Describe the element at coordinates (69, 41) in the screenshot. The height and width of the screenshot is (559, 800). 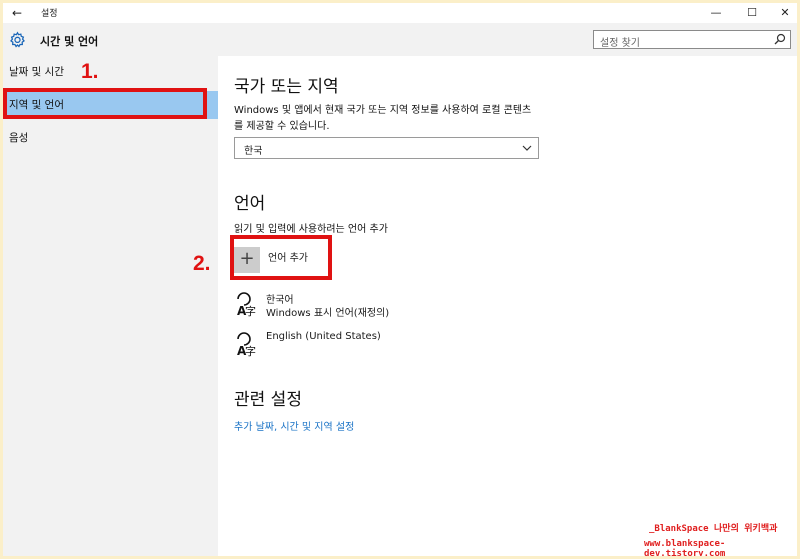
I see `page-title: 시간 및 언어` at that location.